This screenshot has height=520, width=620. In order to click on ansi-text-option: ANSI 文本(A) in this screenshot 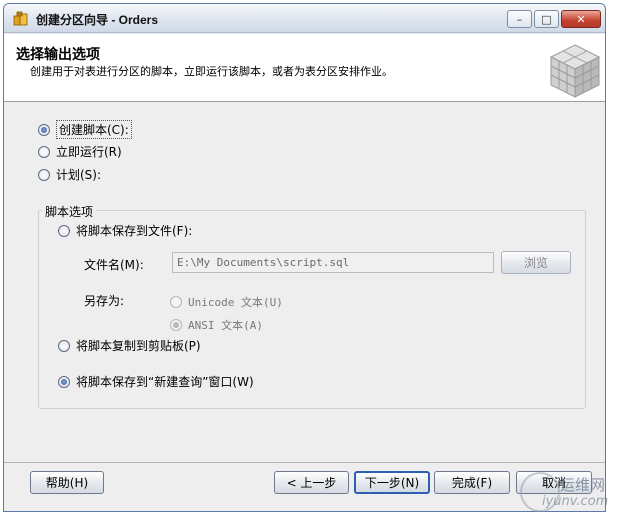, I will do `click(216, 325)`.